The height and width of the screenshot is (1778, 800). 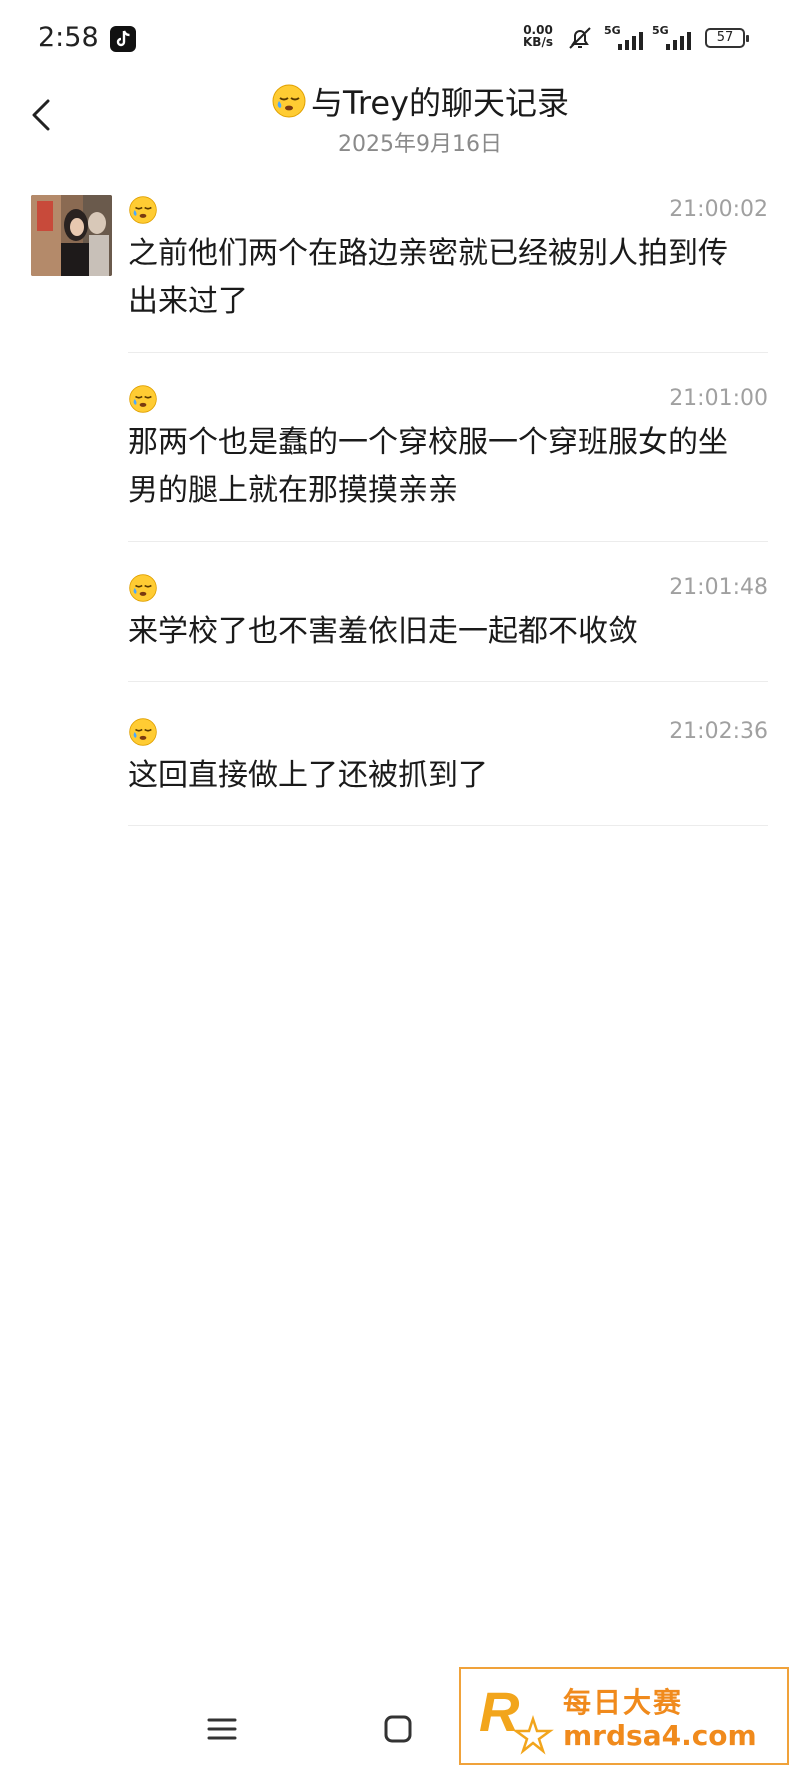 I want to click on home-button, so click(x=398, y=1731).